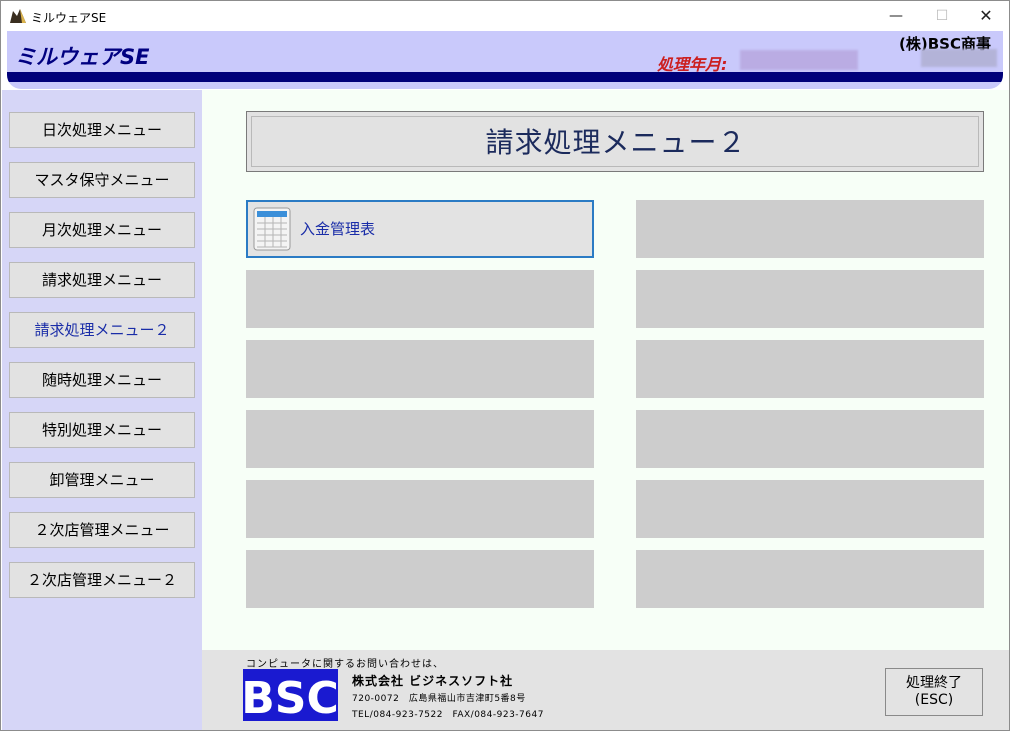  Describe the element at coordinates (505, 77) in the screenshot. I see `header-accent-band` at that location.